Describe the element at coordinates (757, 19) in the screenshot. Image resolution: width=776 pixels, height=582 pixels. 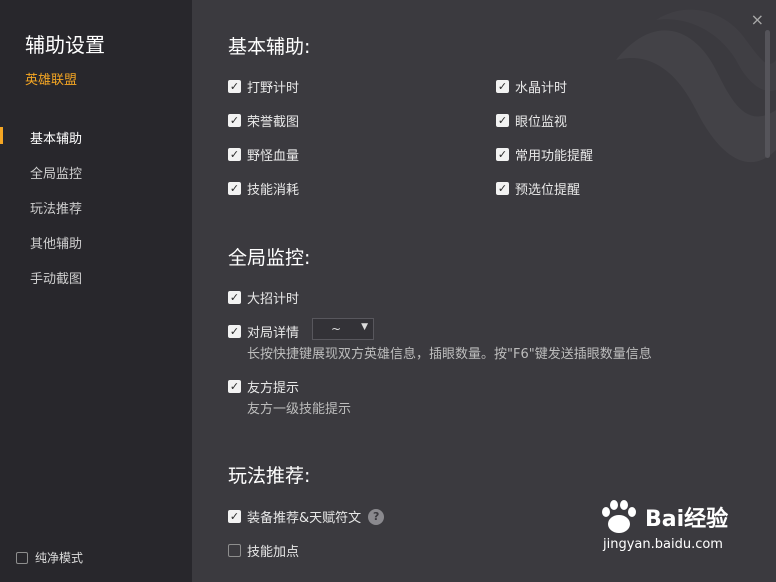
I see `close-icon: ×` at that location.